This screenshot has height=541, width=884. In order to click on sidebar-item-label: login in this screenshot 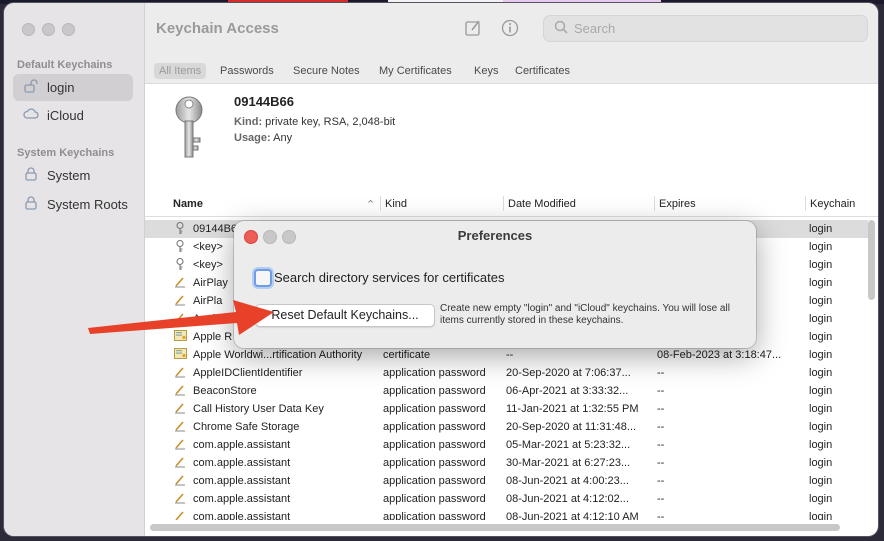, I will do `click(61, 87)`.